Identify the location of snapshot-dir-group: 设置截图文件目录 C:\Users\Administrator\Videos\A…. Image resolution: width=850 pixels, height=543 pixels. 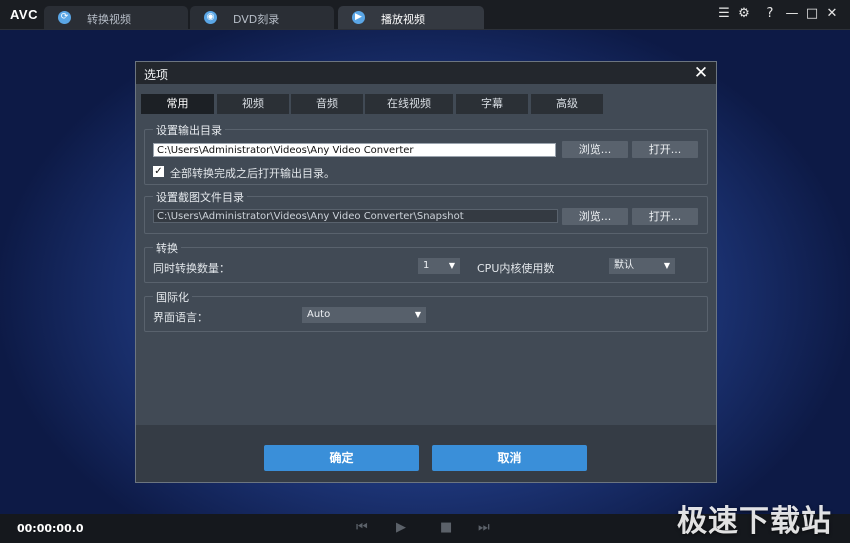
(426, 211).